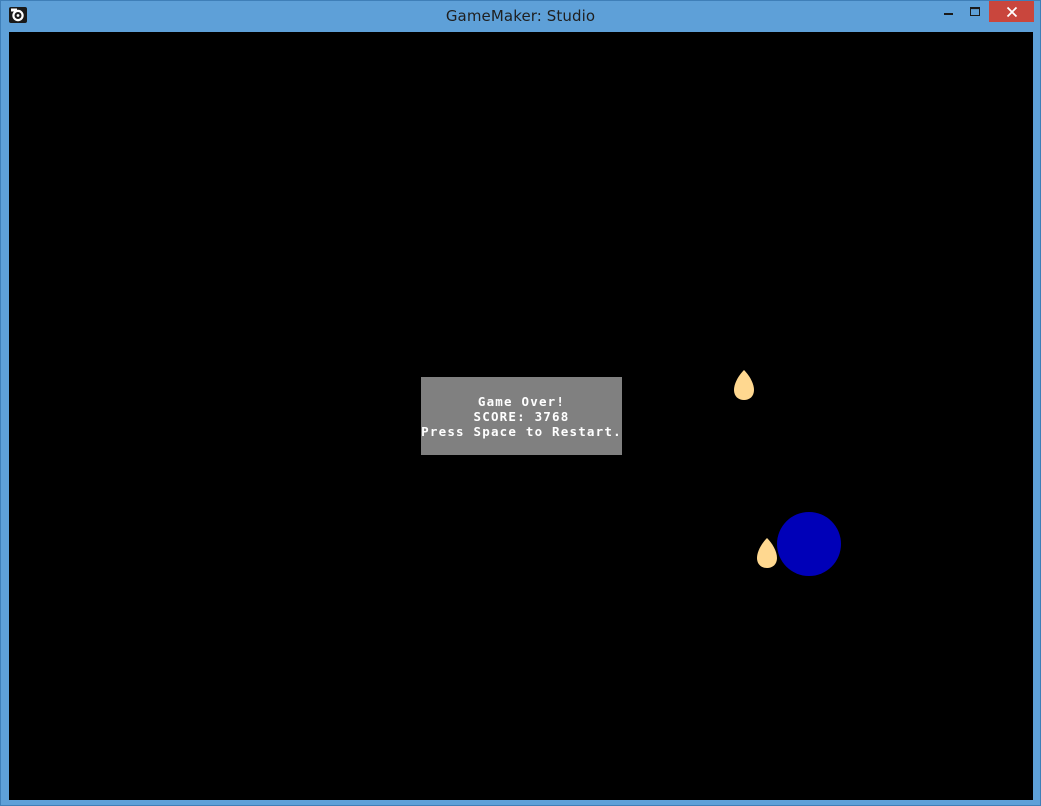 The image size is (1041, 806). I want to click on maximize-button, so click(975, 11).